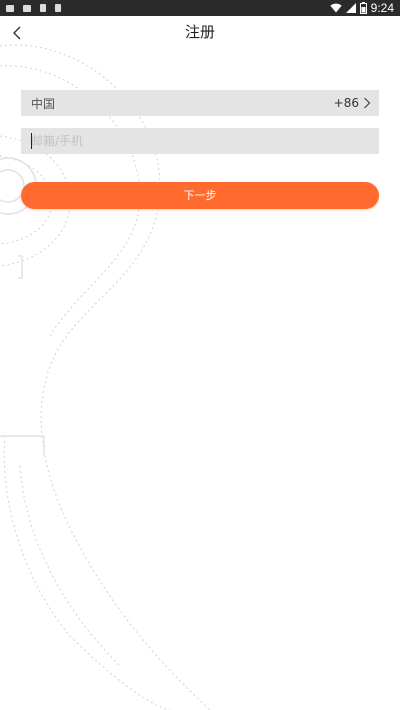 The width and height of the screenshot is (400, 710). What do you see at coordinates (346, 103) in the screenshot?
I see `country-code: +86` at bounding box center [346, 103].